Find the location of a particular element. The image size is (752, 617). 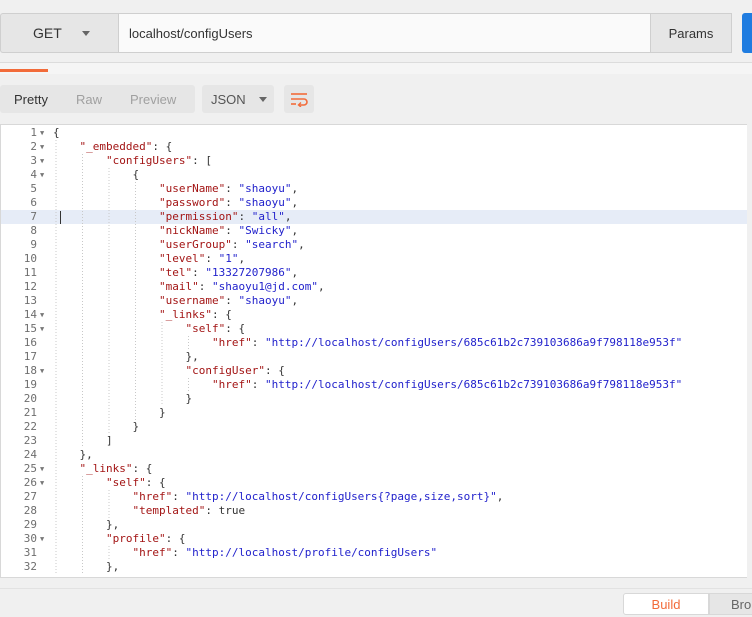

line-number: 2 is located at coordinates (33, 146).